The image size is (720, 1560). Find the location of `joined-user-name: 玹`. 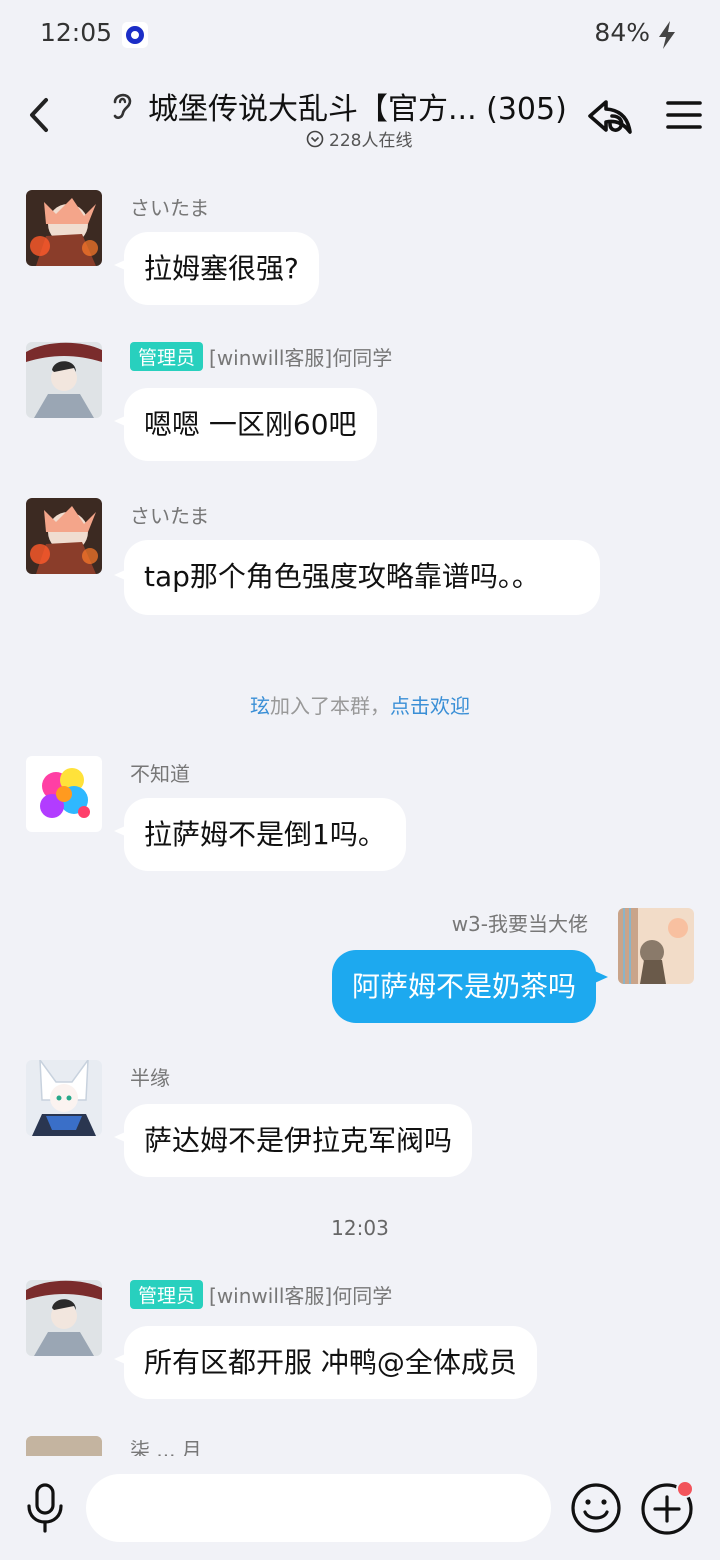

joined-user-name: 玹 is located at coordinates (260, 706).